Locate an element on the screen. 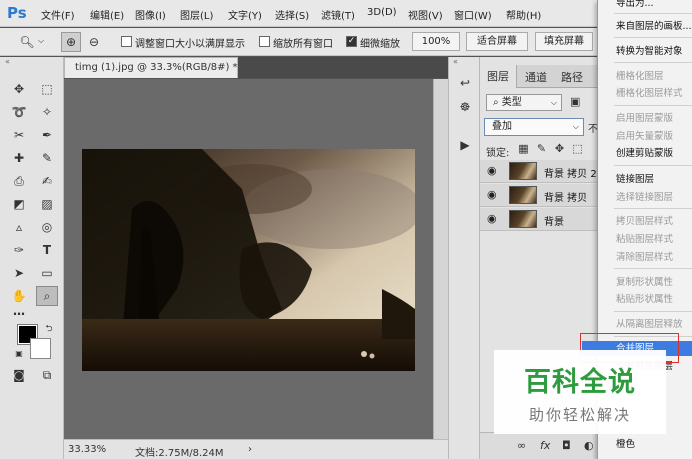  menu-3d: 3D(D) is located at coordinates (382, 12).